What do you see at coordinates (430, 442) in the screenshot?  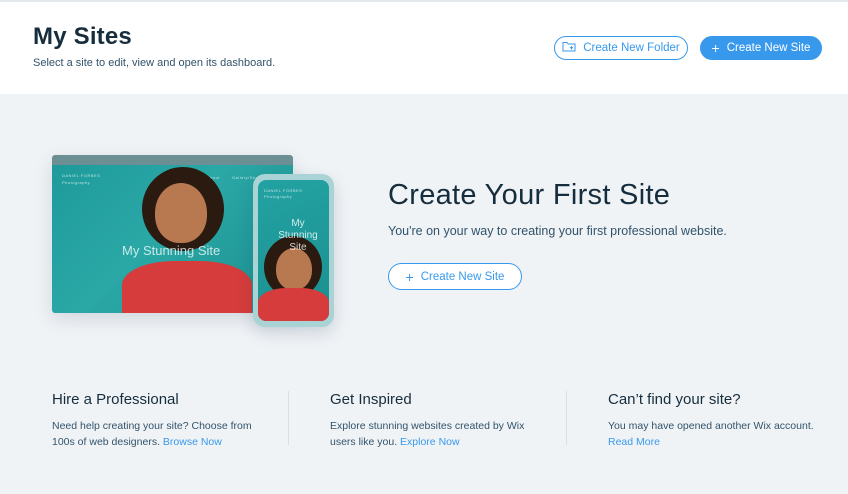 I see `explore-now-link: Explore Now` at bounding box center [430, 442].